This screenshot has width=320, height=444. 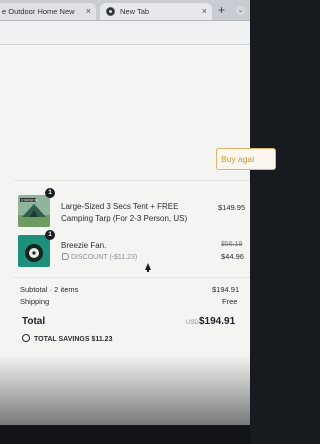 I want to click on product-logo-text: STARSON, so click(x=29, y=200).